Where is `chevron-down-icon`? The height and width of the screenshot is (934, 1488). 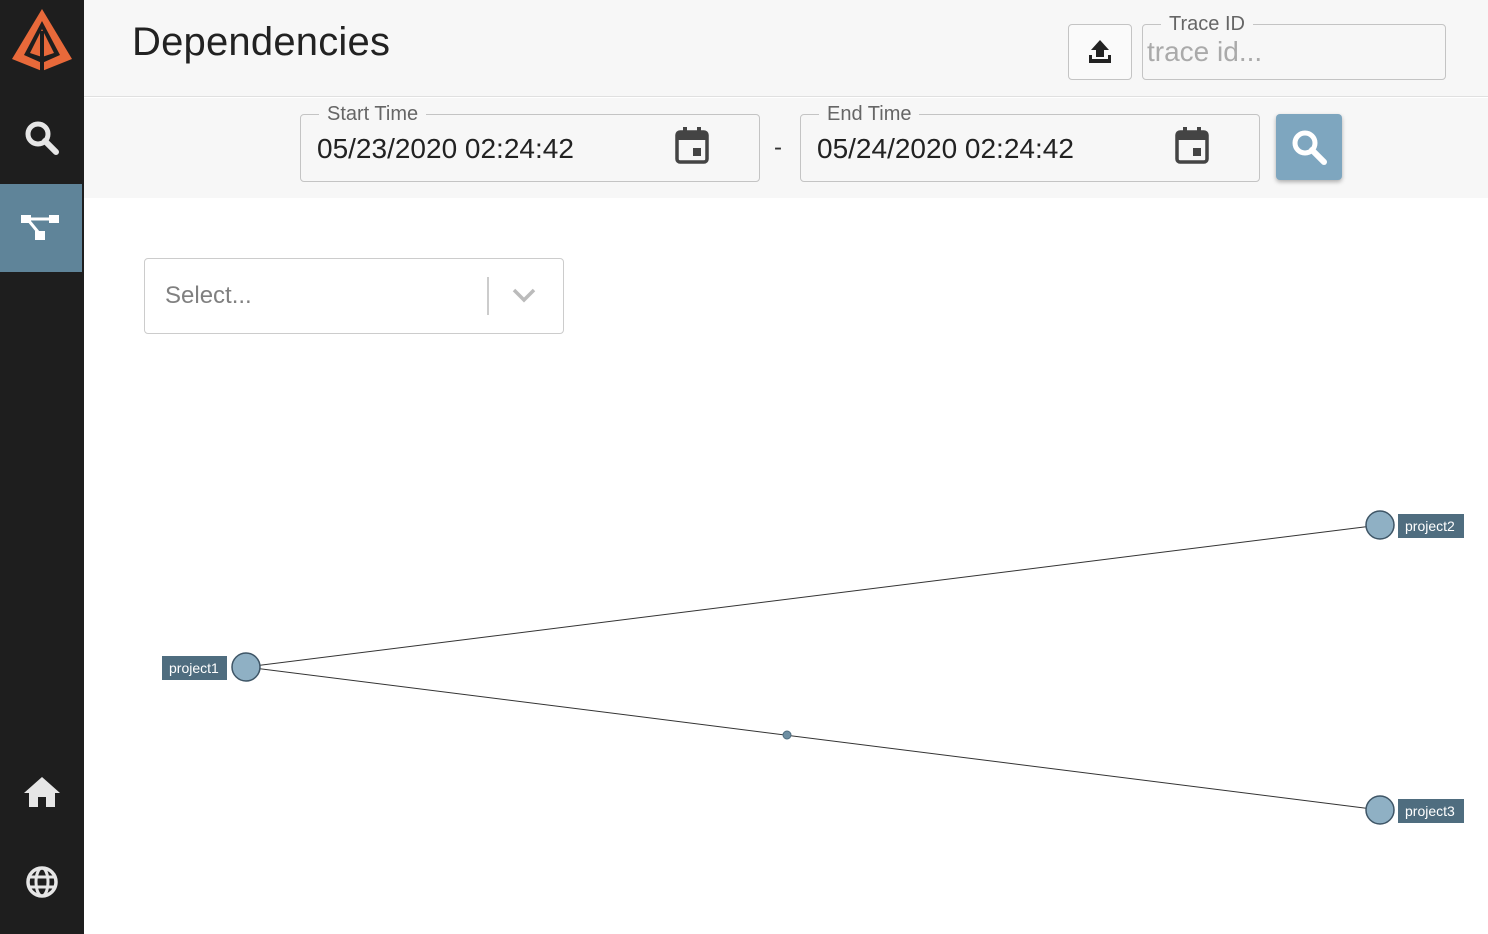
chevron-down-icon is located at coordinates (524, 295).